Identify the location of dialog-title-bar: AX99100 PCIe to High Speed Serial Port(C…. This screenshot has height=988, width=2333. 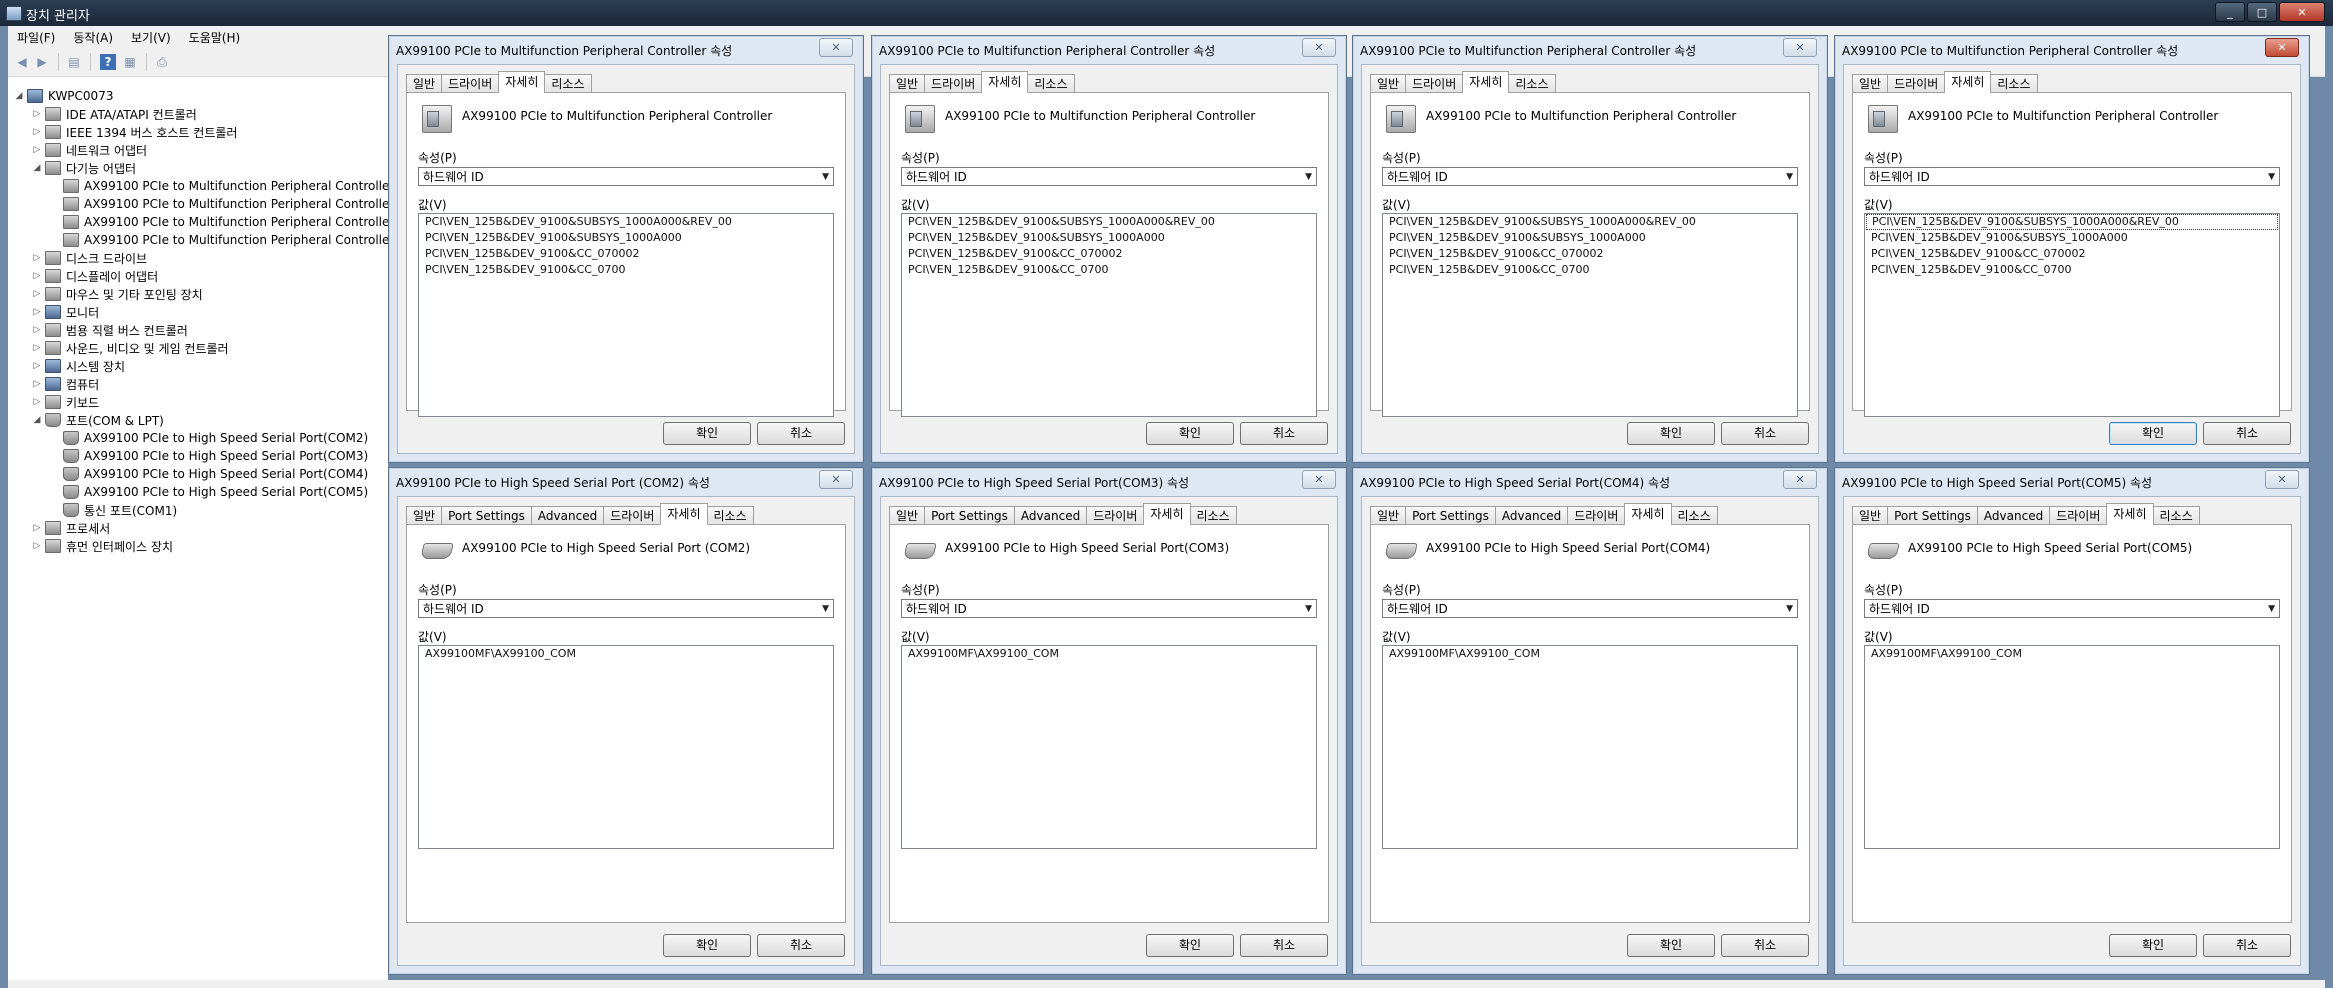
(1590, 481).